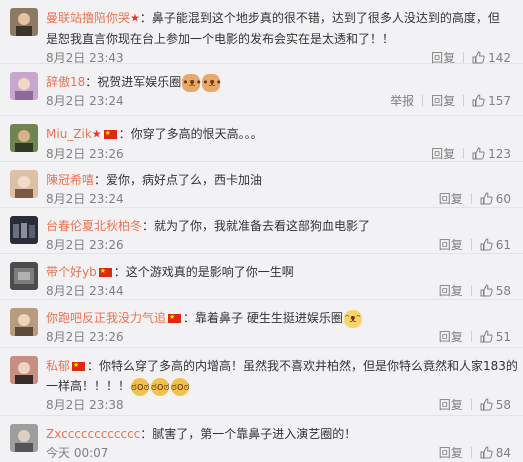 The height and width of the screenshot is (462, 523). What do you see at coordinates (106, 318) in the screenshot?
I see `username: 你跑吧反正我没力气追` at bounding box center [106, 318].